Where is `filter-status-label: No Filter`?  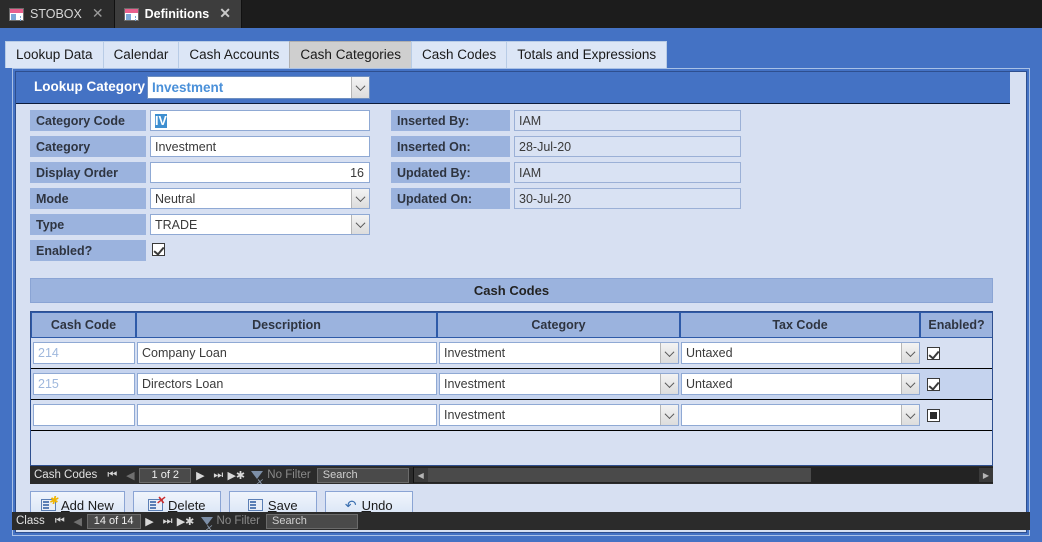
filter-status-label: No Filter is located at coordinates (289, 475).